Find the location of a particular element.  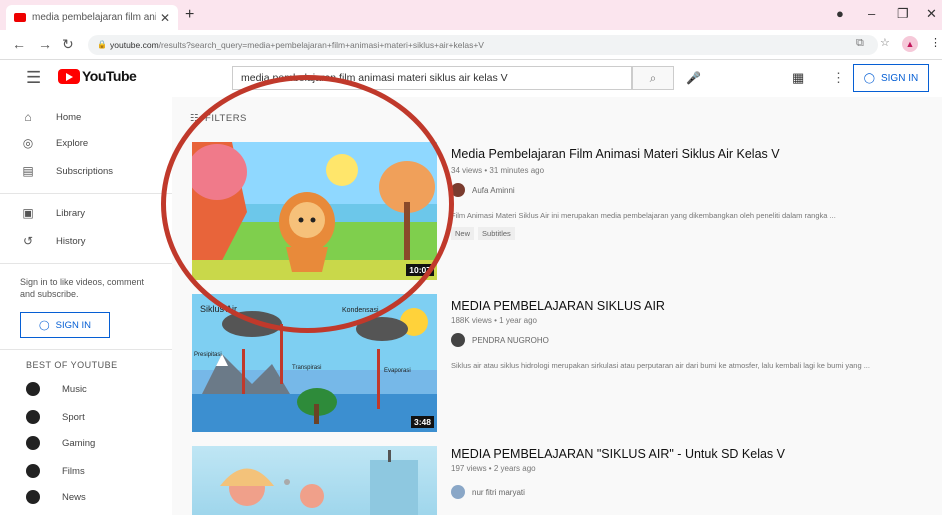

browser-tab: media pembelajaran film animasi ✕ is located at coordinates (92, 17).